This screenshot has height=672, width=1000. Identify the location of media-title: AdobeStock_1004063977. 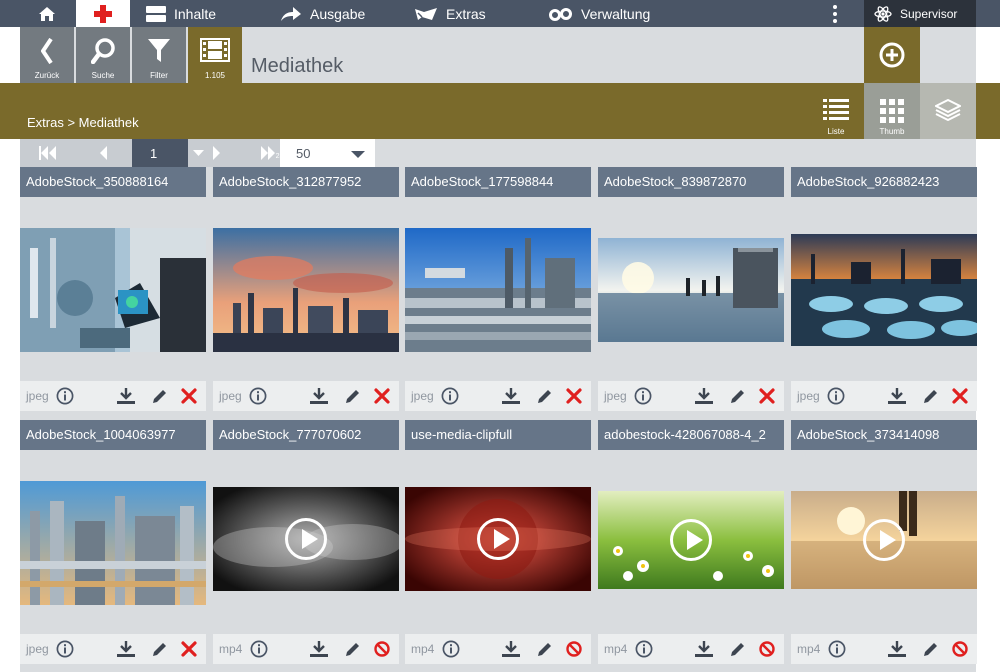
(113, 435).